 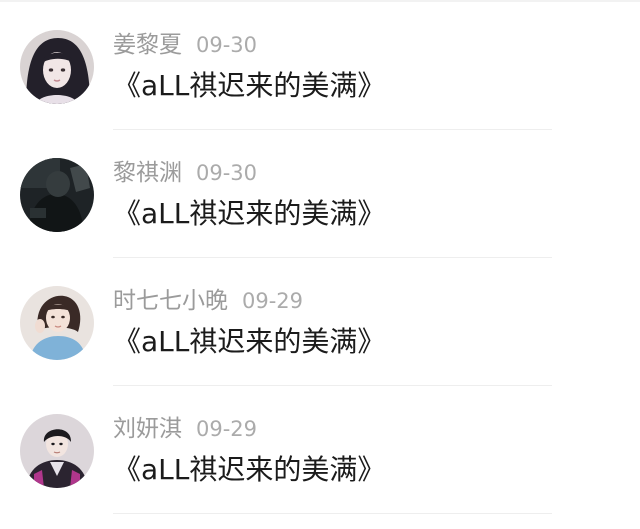 I want to click on avatar-dark-photo-icon, so click(x=57, y=195).